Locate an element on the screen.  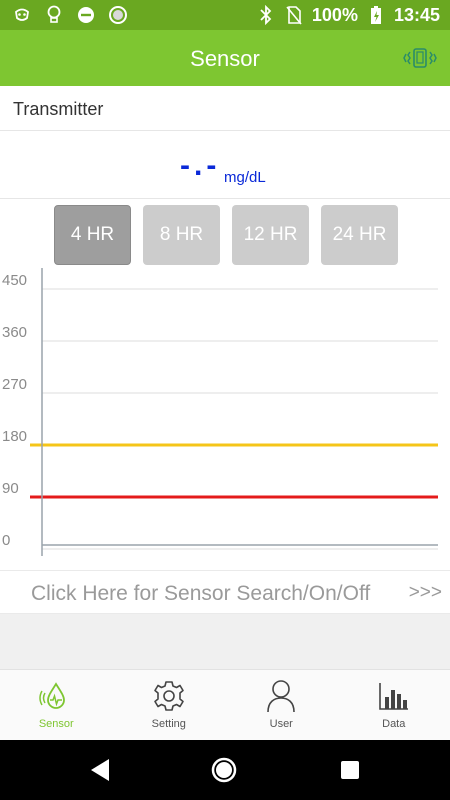
range-8hr-button: 8 HR is located at coordinates (181, 235).